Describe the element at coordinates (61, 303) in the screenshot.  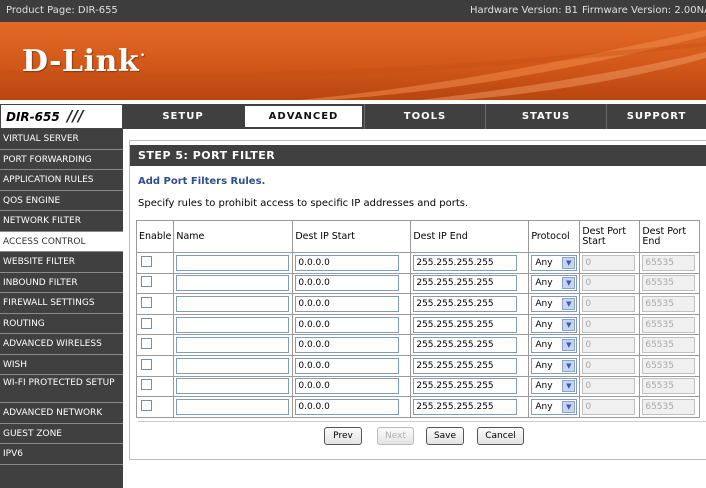
I see `sidebar-item-firewall-settings: FIREWALL SETTINGS` at that location.